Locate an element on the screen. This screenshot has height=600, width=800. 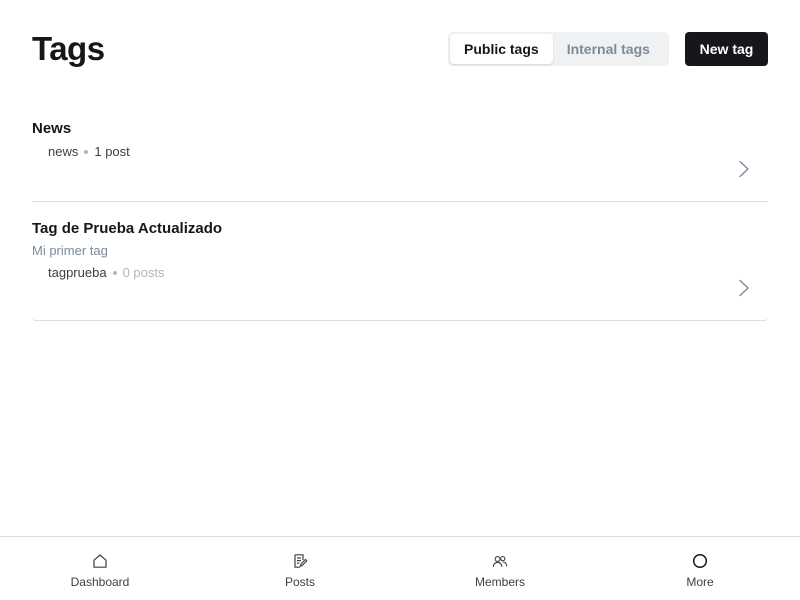
tag-post-count: 0 posts is located at coordinates (143, 272).